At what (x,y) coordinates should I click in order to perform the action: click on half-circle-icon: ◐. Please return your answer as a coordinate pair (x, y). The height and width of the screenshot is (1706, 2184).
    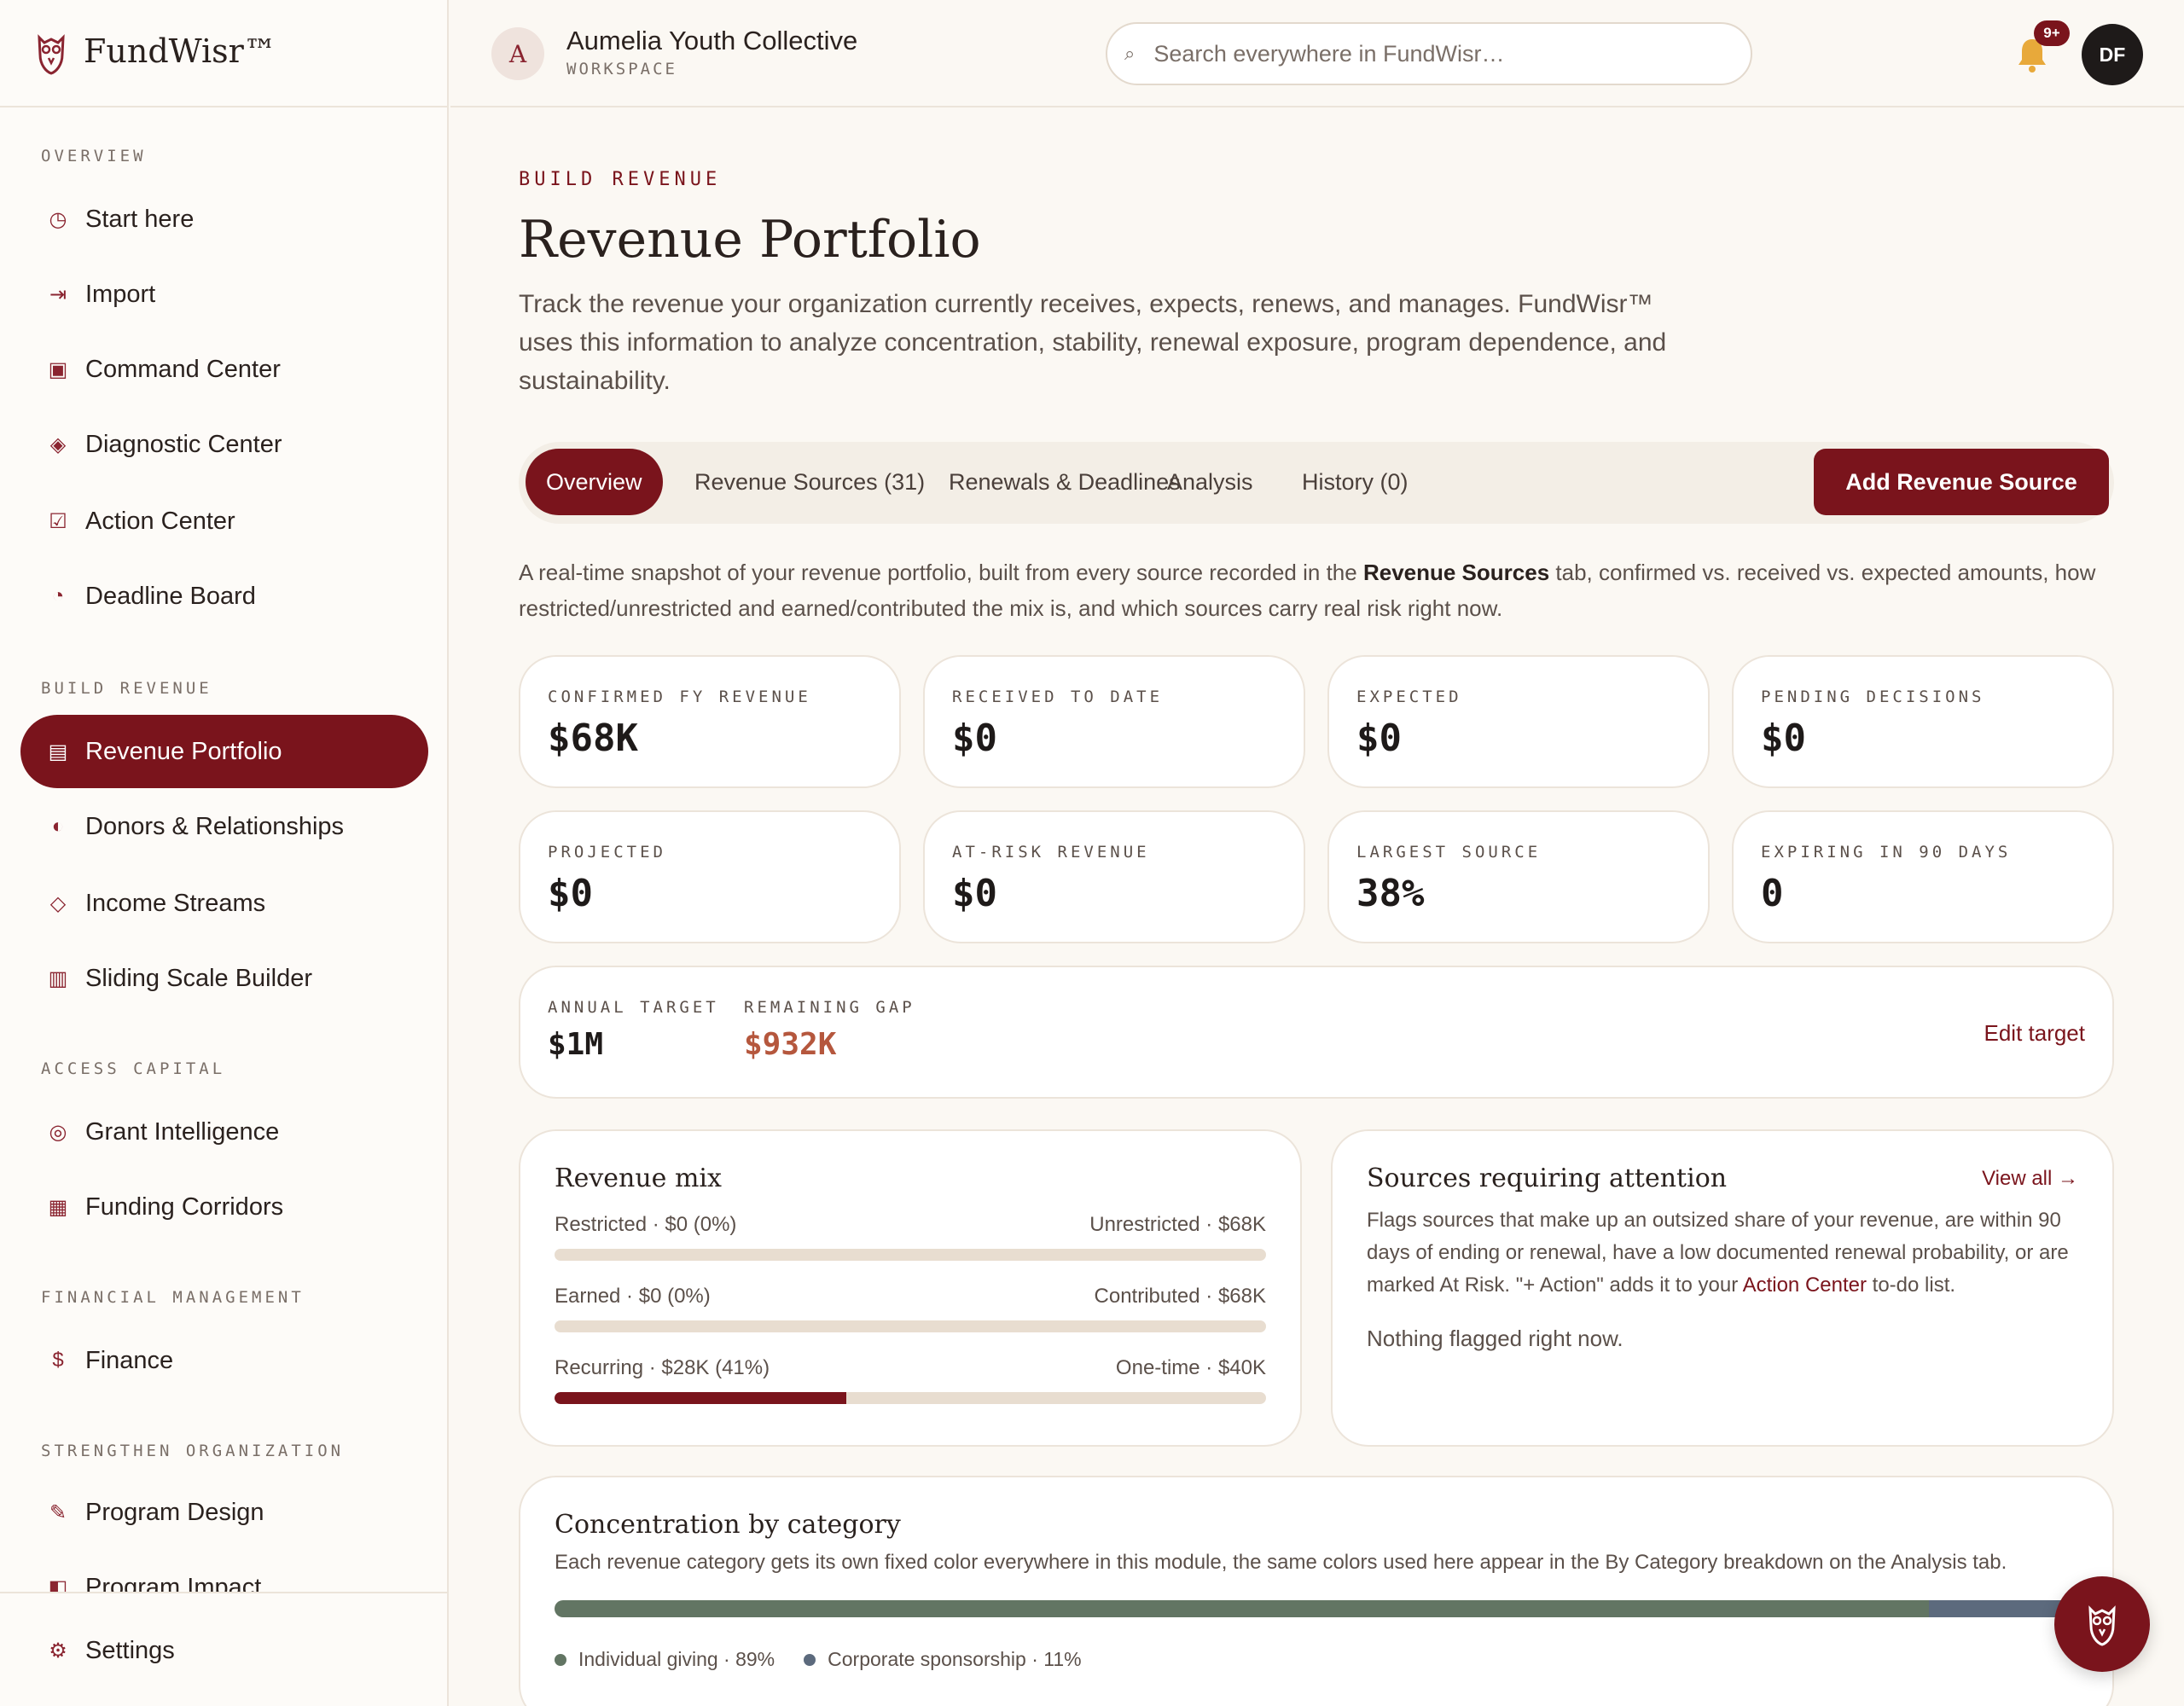
    Looking at the image, I should click on (58, 826).